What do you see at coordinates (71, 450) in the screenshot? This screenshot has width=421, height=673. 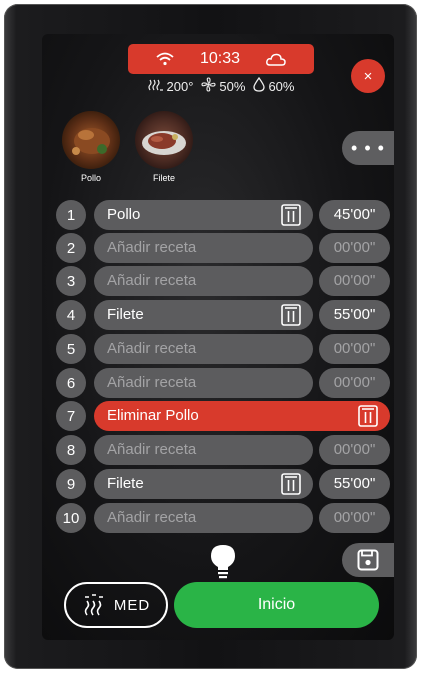 I see `slot-number: 8` at bounding box center [71, 450].